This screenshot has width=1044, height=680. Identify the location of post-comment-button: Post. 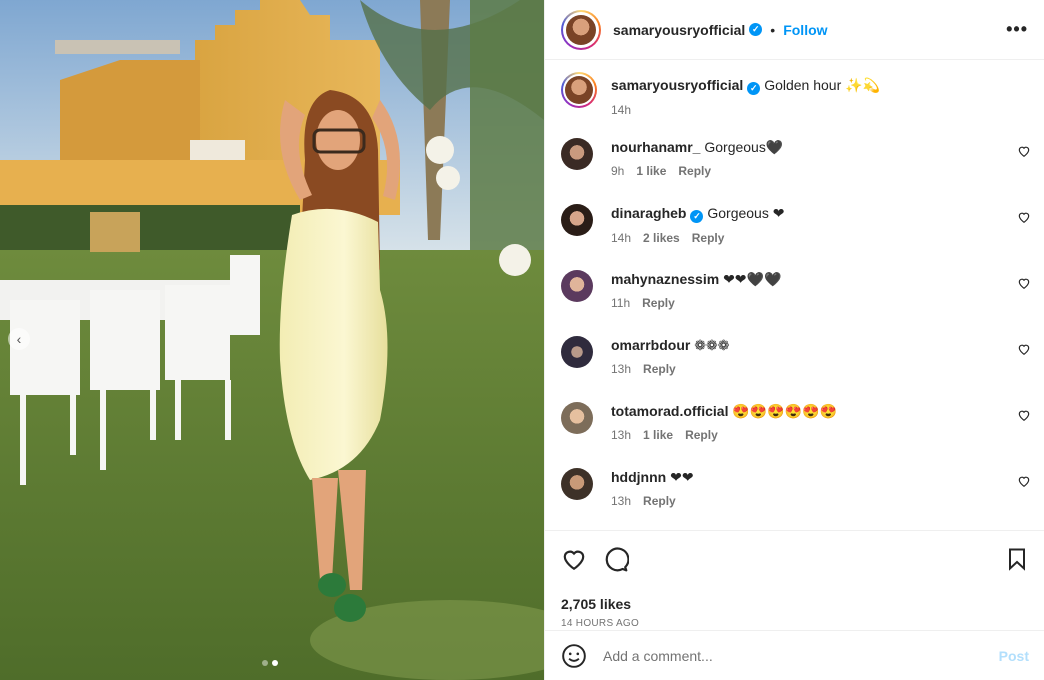
(1014, 656).